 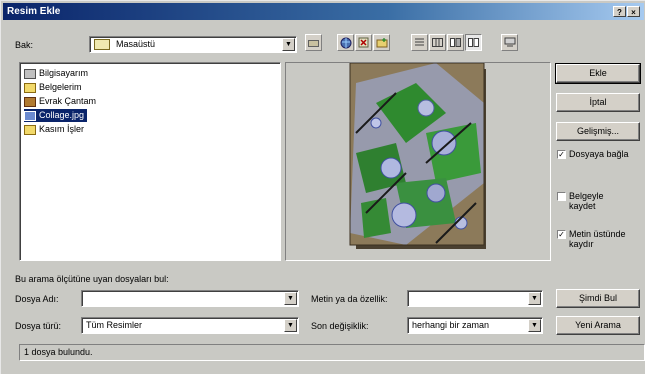 What do you see at coordinates (58, 352) in the screenshot?
I see `status-text: 1 dosya bulundu.` at bounding box center [58, 352].